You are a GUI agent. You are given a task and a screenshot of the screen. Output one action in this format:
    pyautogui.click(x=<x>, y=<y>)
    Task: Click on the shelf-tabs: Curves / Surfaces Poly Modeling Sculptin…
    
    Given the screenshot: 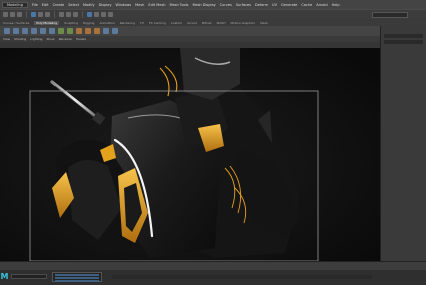 What is the action you would take?
    pyautogui.click(x=213, y=22)
    